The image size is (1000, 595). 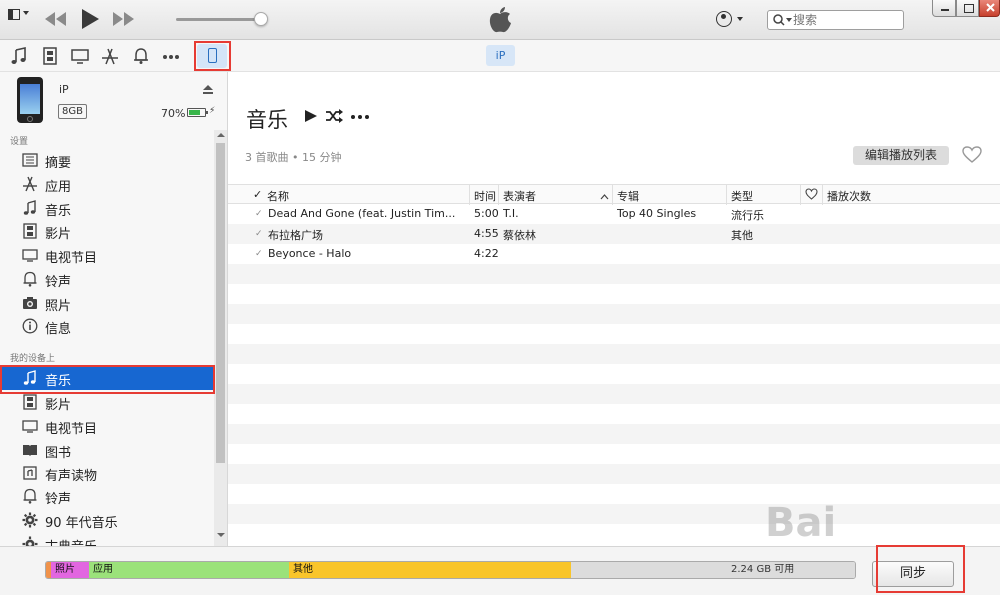 I want to click on sidebar-item-label: 90 年代音乐, so click(x=81, y=523).